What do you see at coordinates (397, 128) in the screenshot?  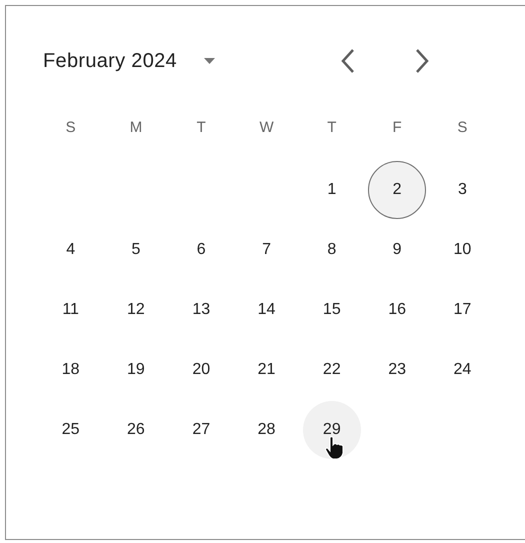 I see `weekday-label: F` at bounding box center [397, 128].